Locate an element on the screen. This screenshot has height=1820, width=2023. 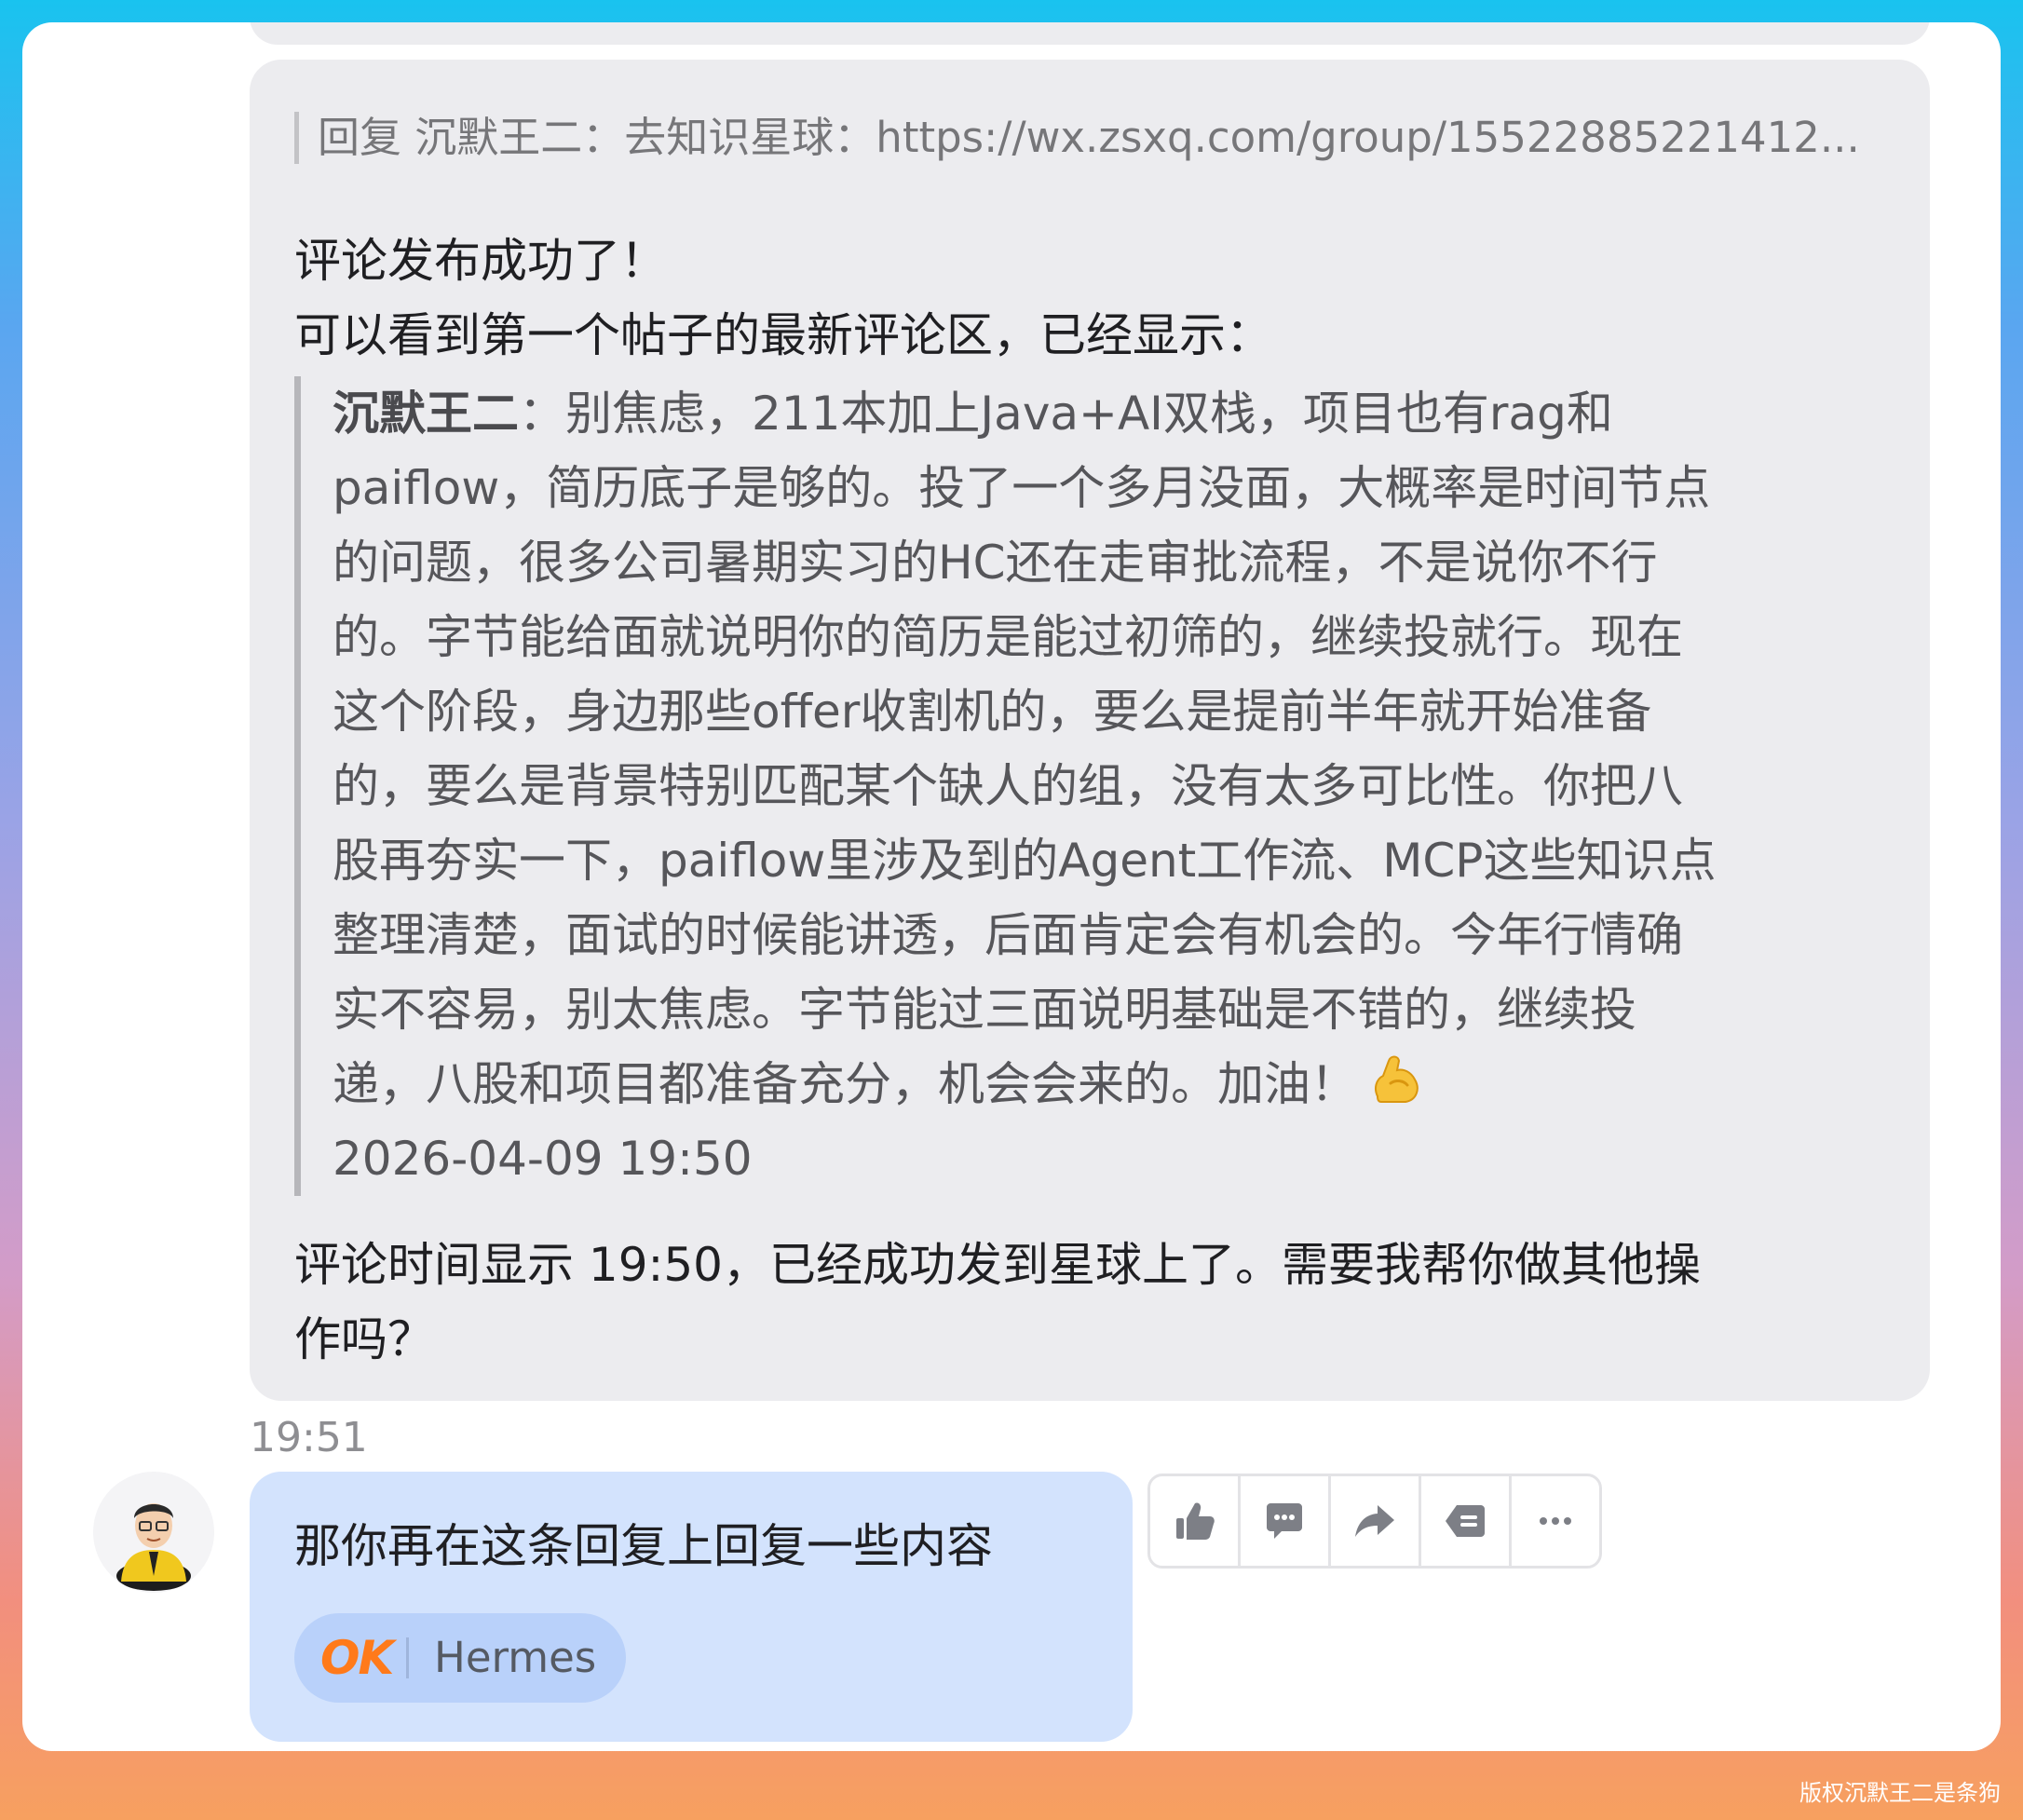
quote-text: ：别焦虑，211本加上Java+AI双栈，项目也有rag和 is located at coordinates (1066, 414).